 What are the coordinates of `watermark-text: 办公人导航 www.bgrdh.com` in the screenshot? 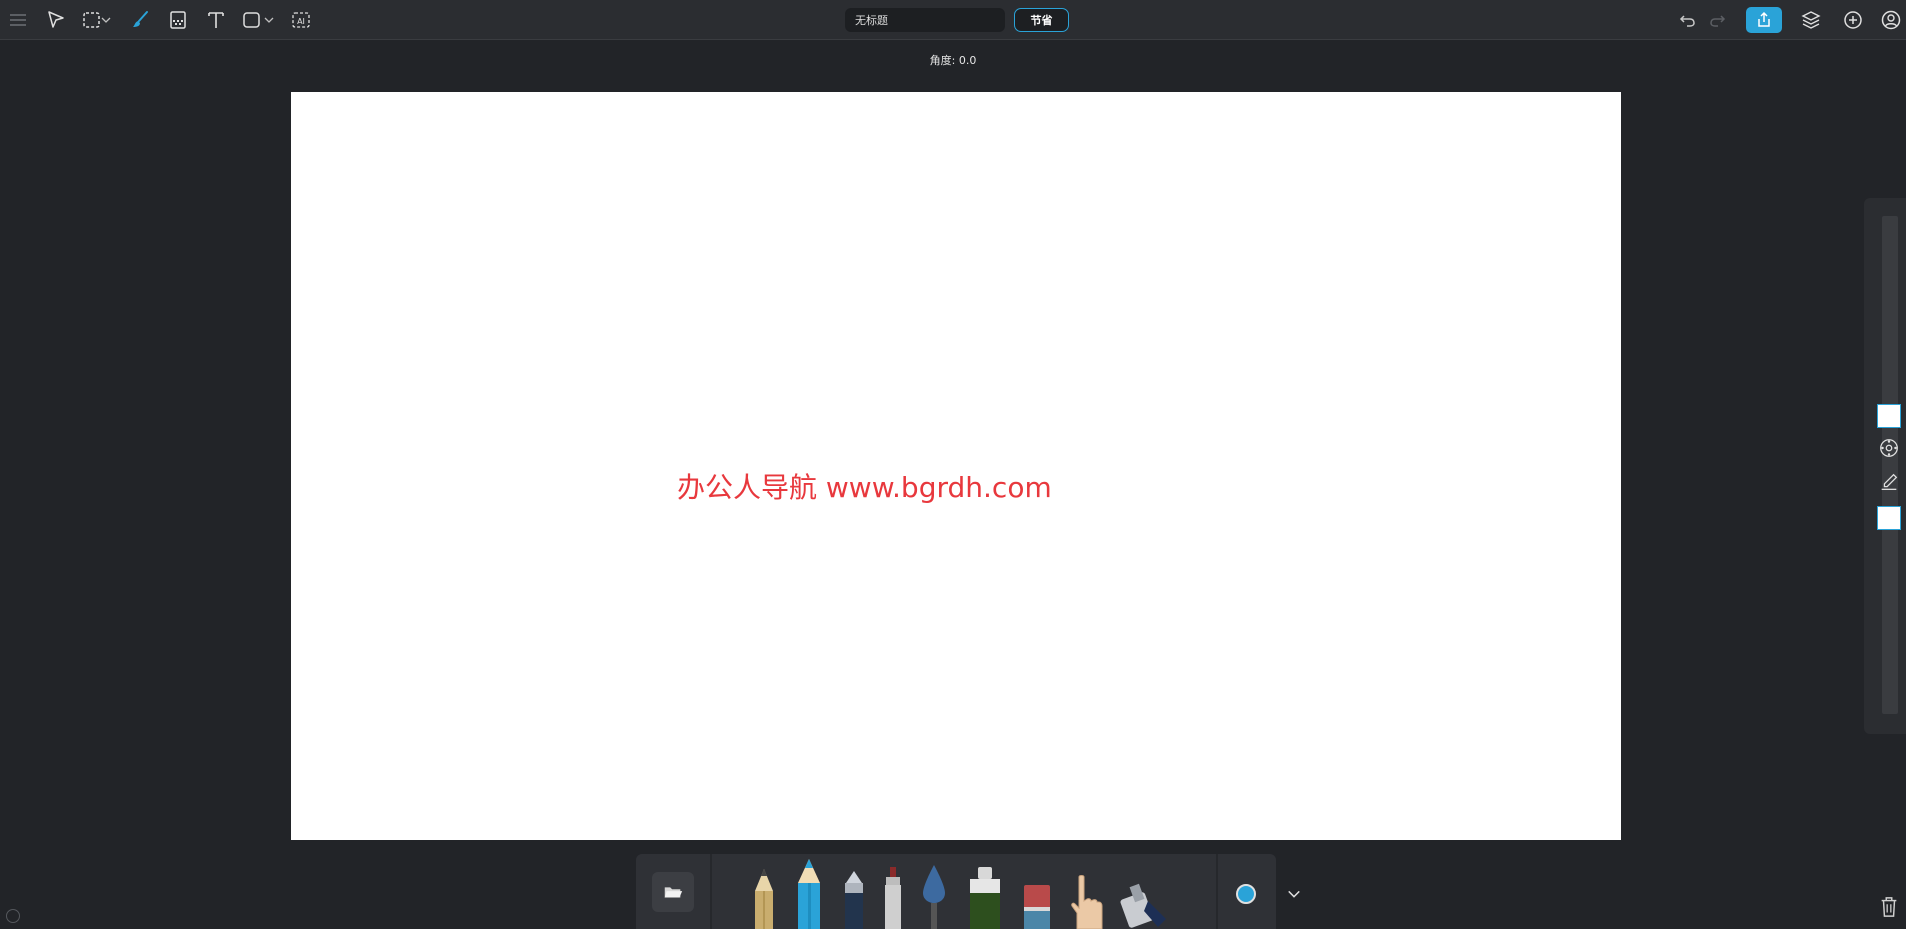 It's located at (864, 487).